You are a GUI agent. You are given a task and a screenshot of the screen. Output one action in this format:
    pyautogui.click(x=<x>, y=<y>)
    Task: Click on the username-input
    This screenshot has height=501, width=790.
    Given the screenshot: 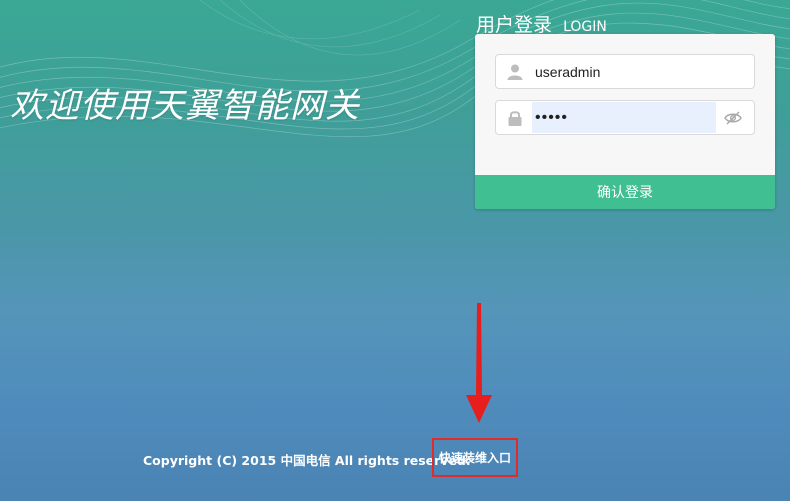 What is the action you would take?
    pyautogui.click(x=642, y=71)
    